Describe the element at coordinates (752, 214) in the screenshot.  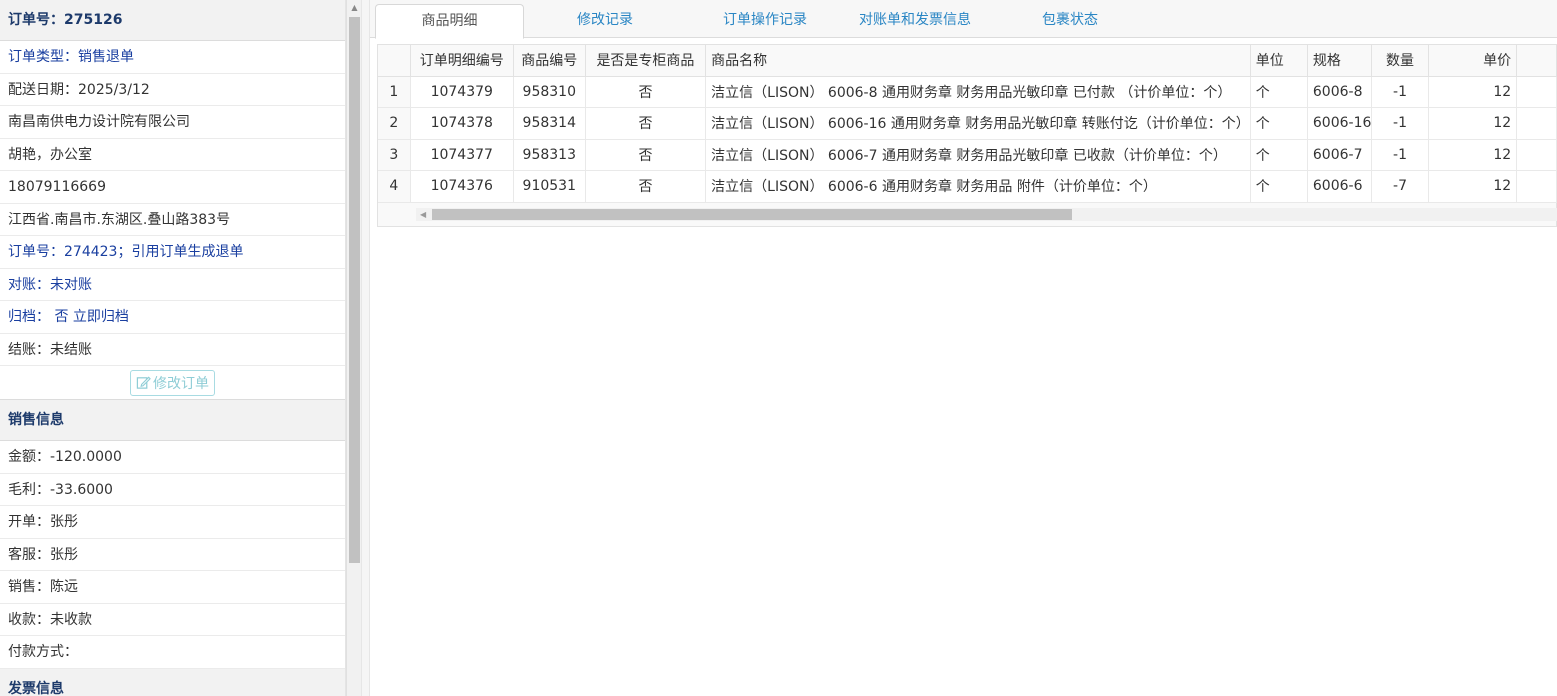
I see `horizontal-scrollbar-thumb` at that location.